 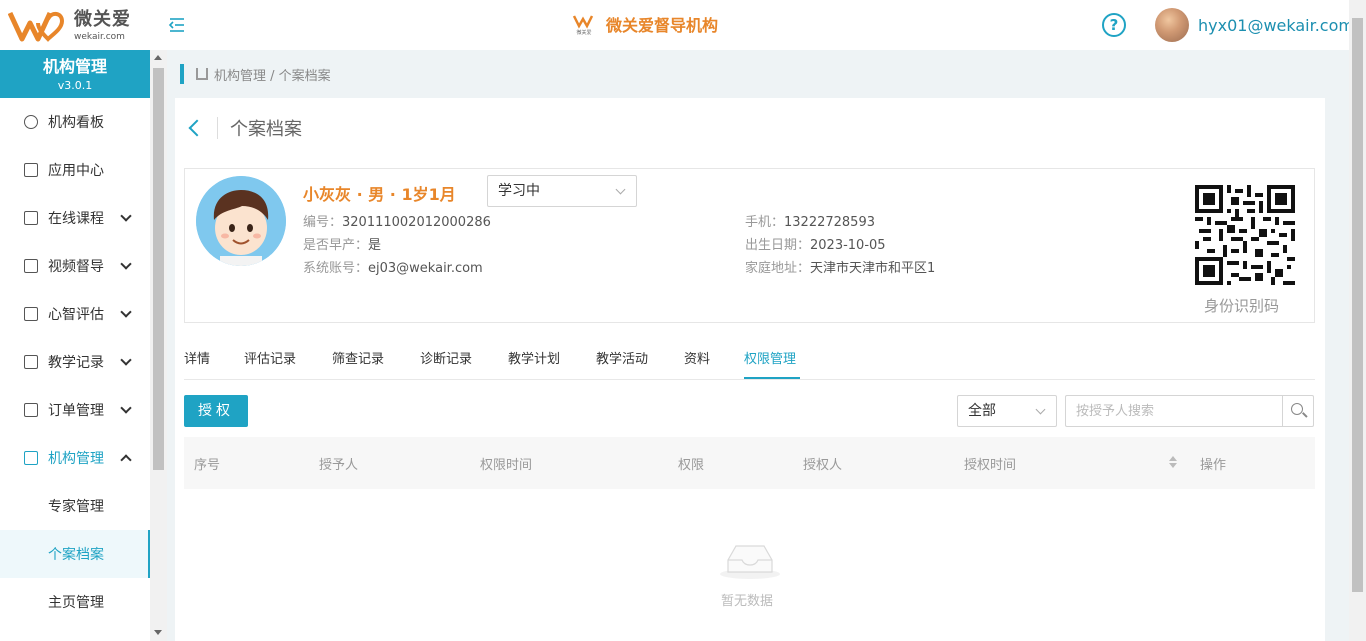 What do you see at coordinates (126, 460) in the screenshot?
I see `chevron-up-icon` at bounding box center [126, 460].